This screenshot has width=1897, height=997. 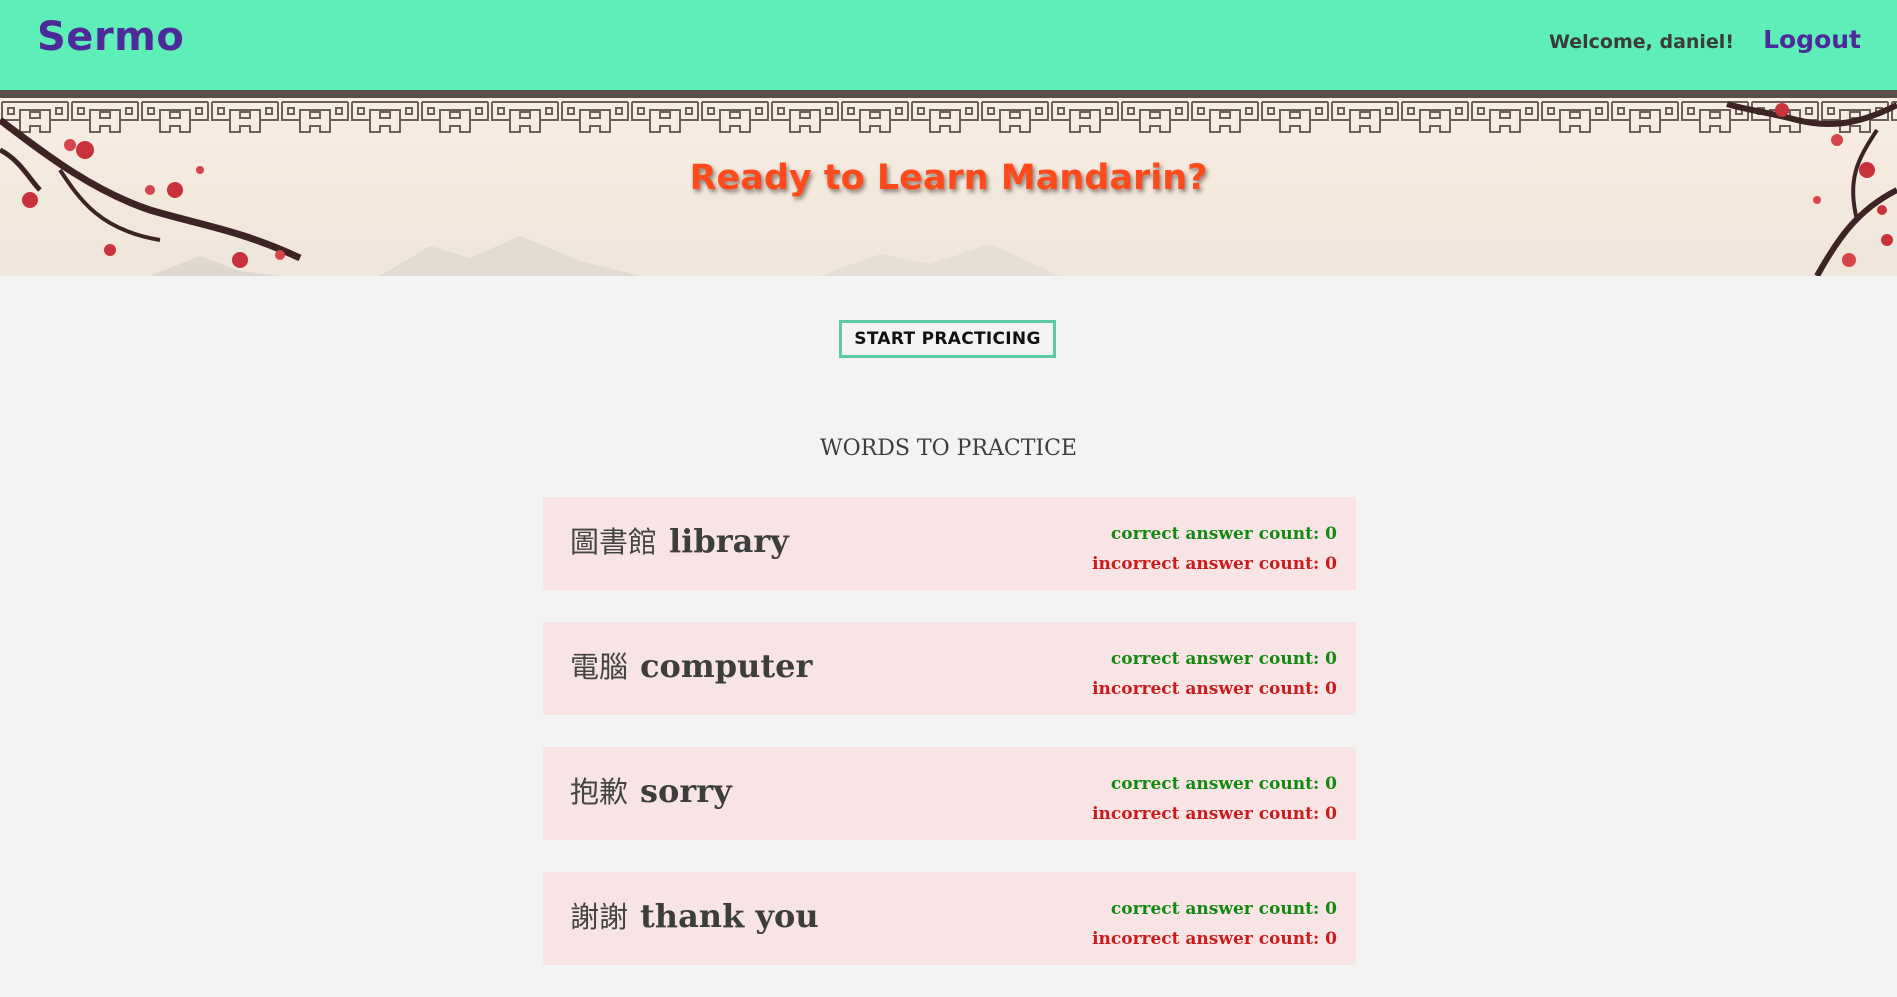 What do you see at coordinates (948, 45) in the screenshot?
I see `navbar: Sermo Welcome, daniel! Logout` at bounding box center [948, 45].